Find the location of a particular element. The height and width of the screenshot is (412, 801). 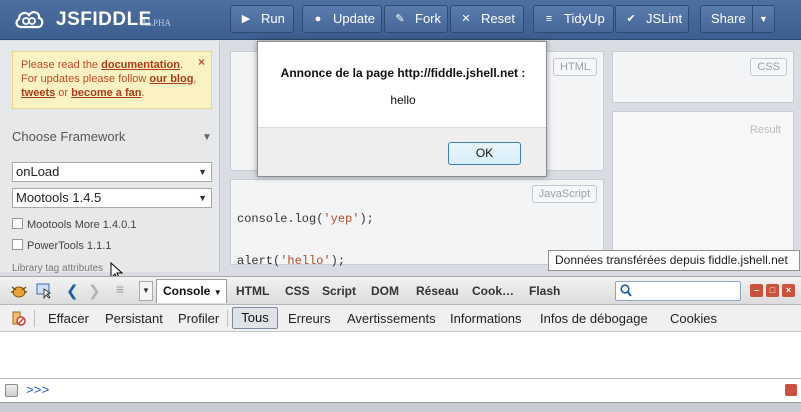

tab-dom: DOM is located at coordinates (385, 291).